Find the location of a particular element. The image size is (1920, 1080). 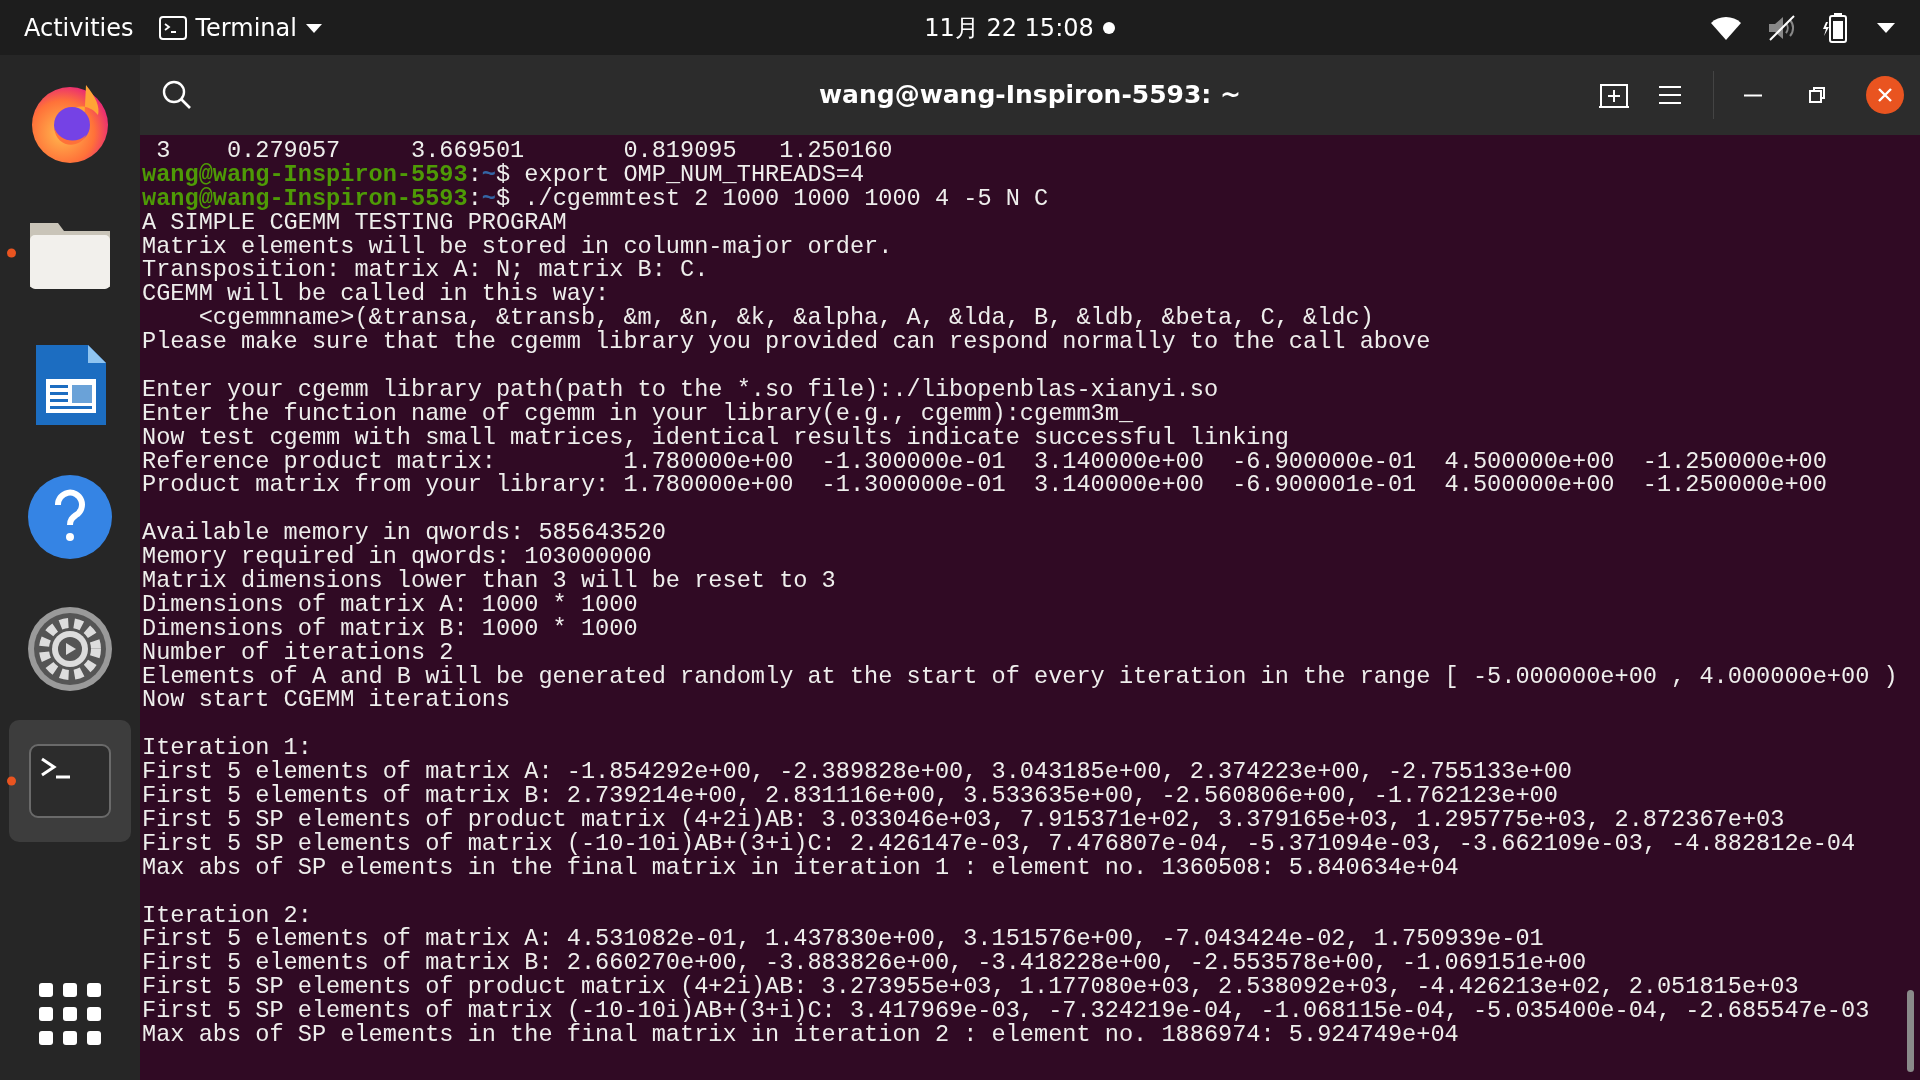

output-line: Max abs of SP elements in the final matrix in iteration 2 : element no. 1886974: 5.924749e+04 is located at coordinates (801, 1034).